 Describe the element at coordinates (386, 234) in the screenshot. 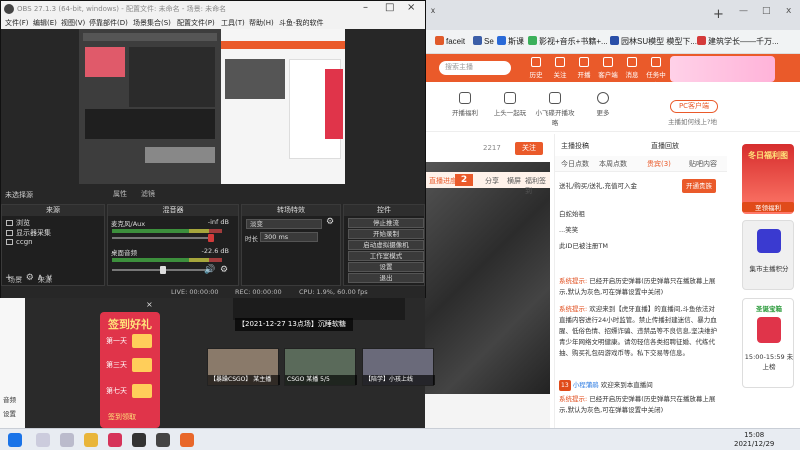

I see `start-recording-button: 开始录制` at that location.